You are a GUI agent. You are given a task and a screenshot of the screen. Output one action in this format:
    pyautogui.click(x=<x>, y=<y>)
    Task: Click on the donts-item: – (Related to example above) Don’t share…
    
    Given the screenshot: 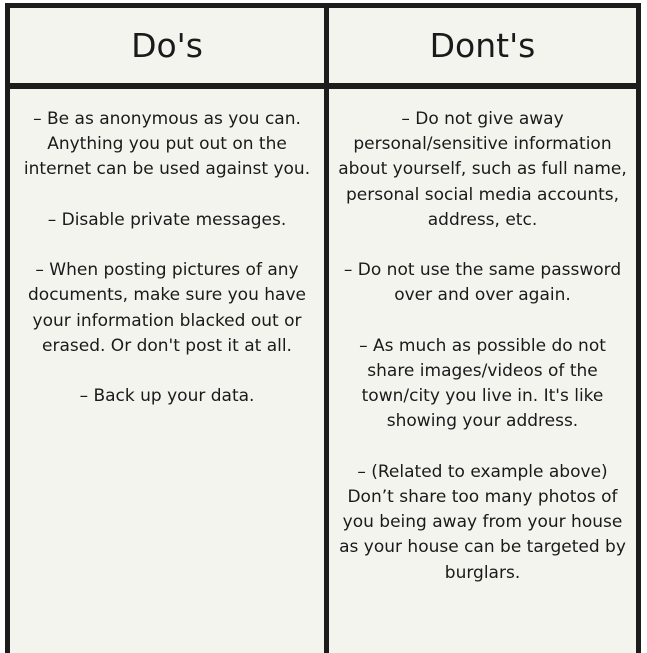 What is the action you would take?
    pyautogui.click(x=482, y=522)
    